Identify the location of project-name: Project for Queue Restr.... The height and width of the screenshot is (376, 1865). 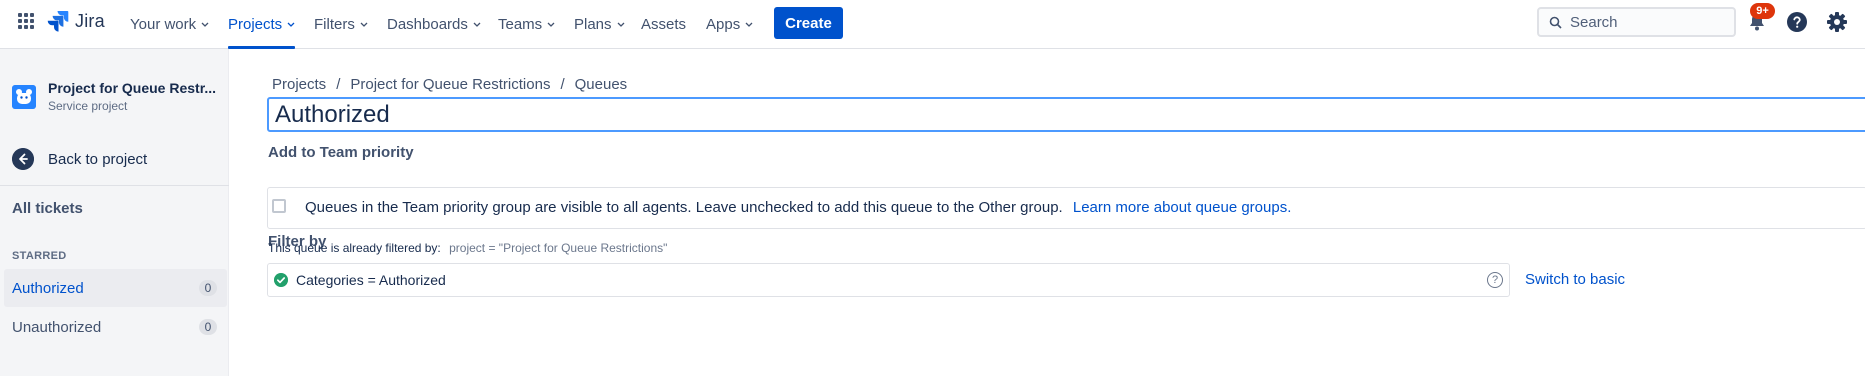
(132, 88).